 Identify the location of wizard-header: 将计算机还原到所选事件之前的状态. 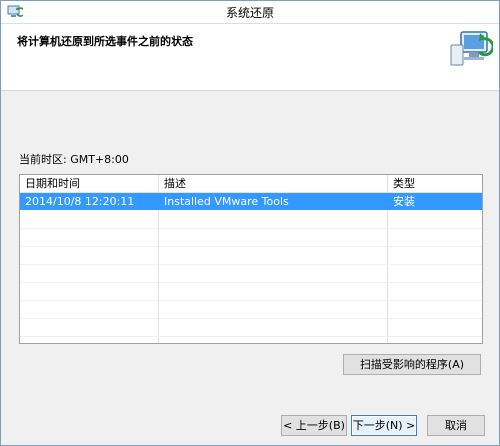
(250, 57).